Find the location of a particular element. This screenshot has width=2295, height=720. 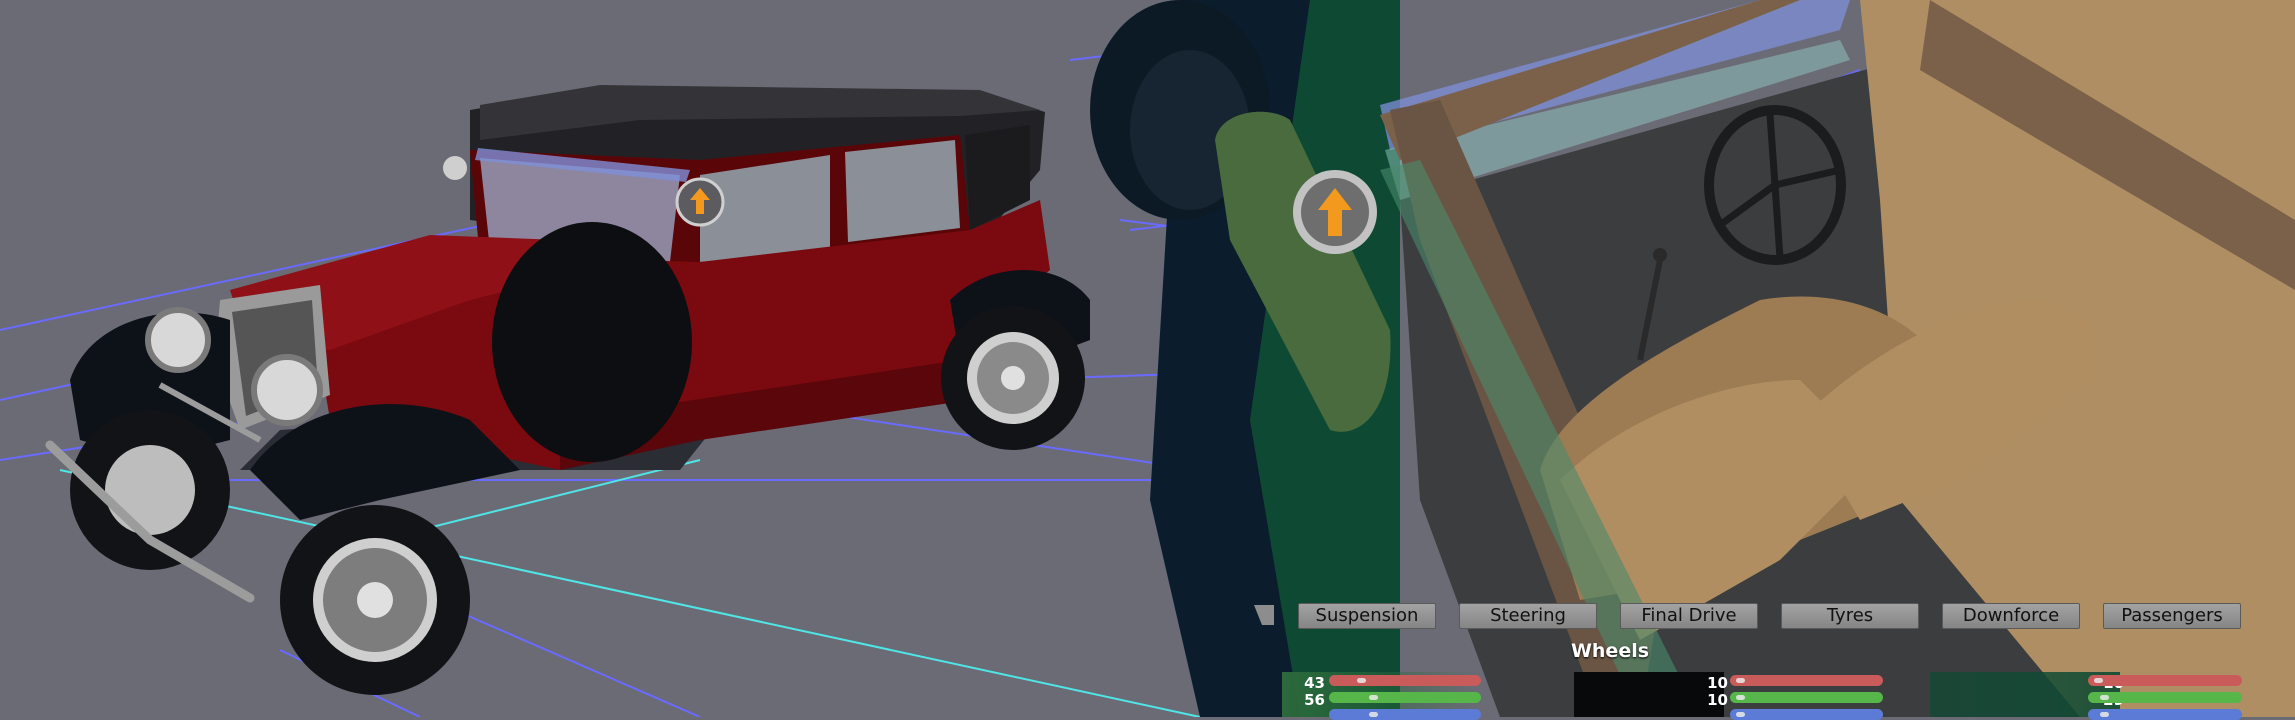

section-title-wheels: Wheels is located at coordinates (1610, 651).